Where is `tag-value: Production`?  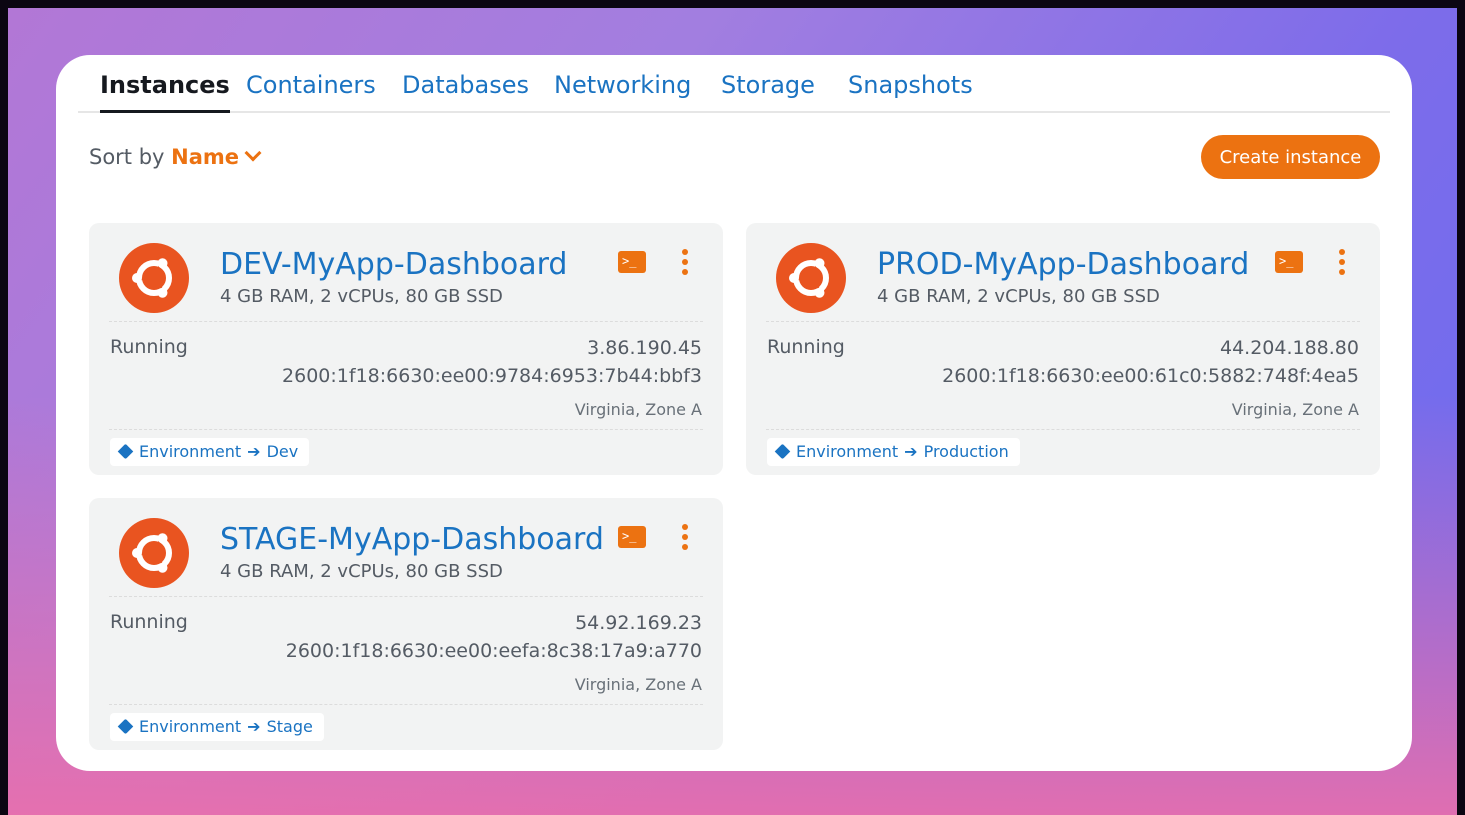 tag-value: Production is located at coordinates (966, 451).